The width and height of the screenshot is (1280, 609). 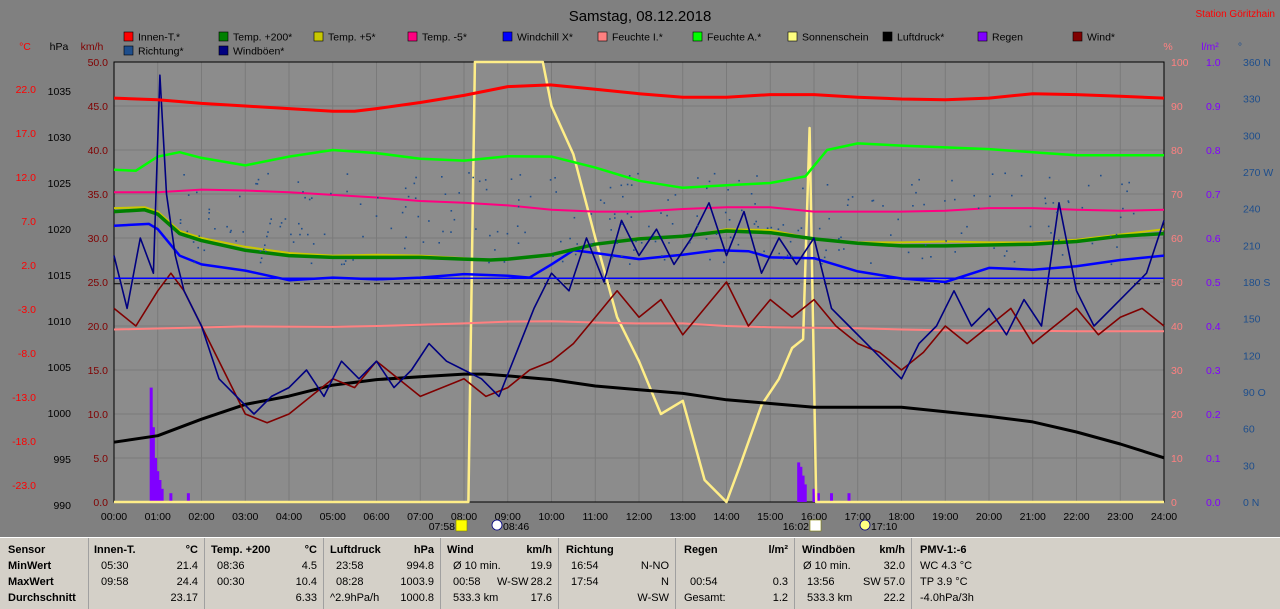 What do you see at coordinates (60, 138) in the screenshot?
I see `hpa-tick: 1030` at bounding box center [60, 138].